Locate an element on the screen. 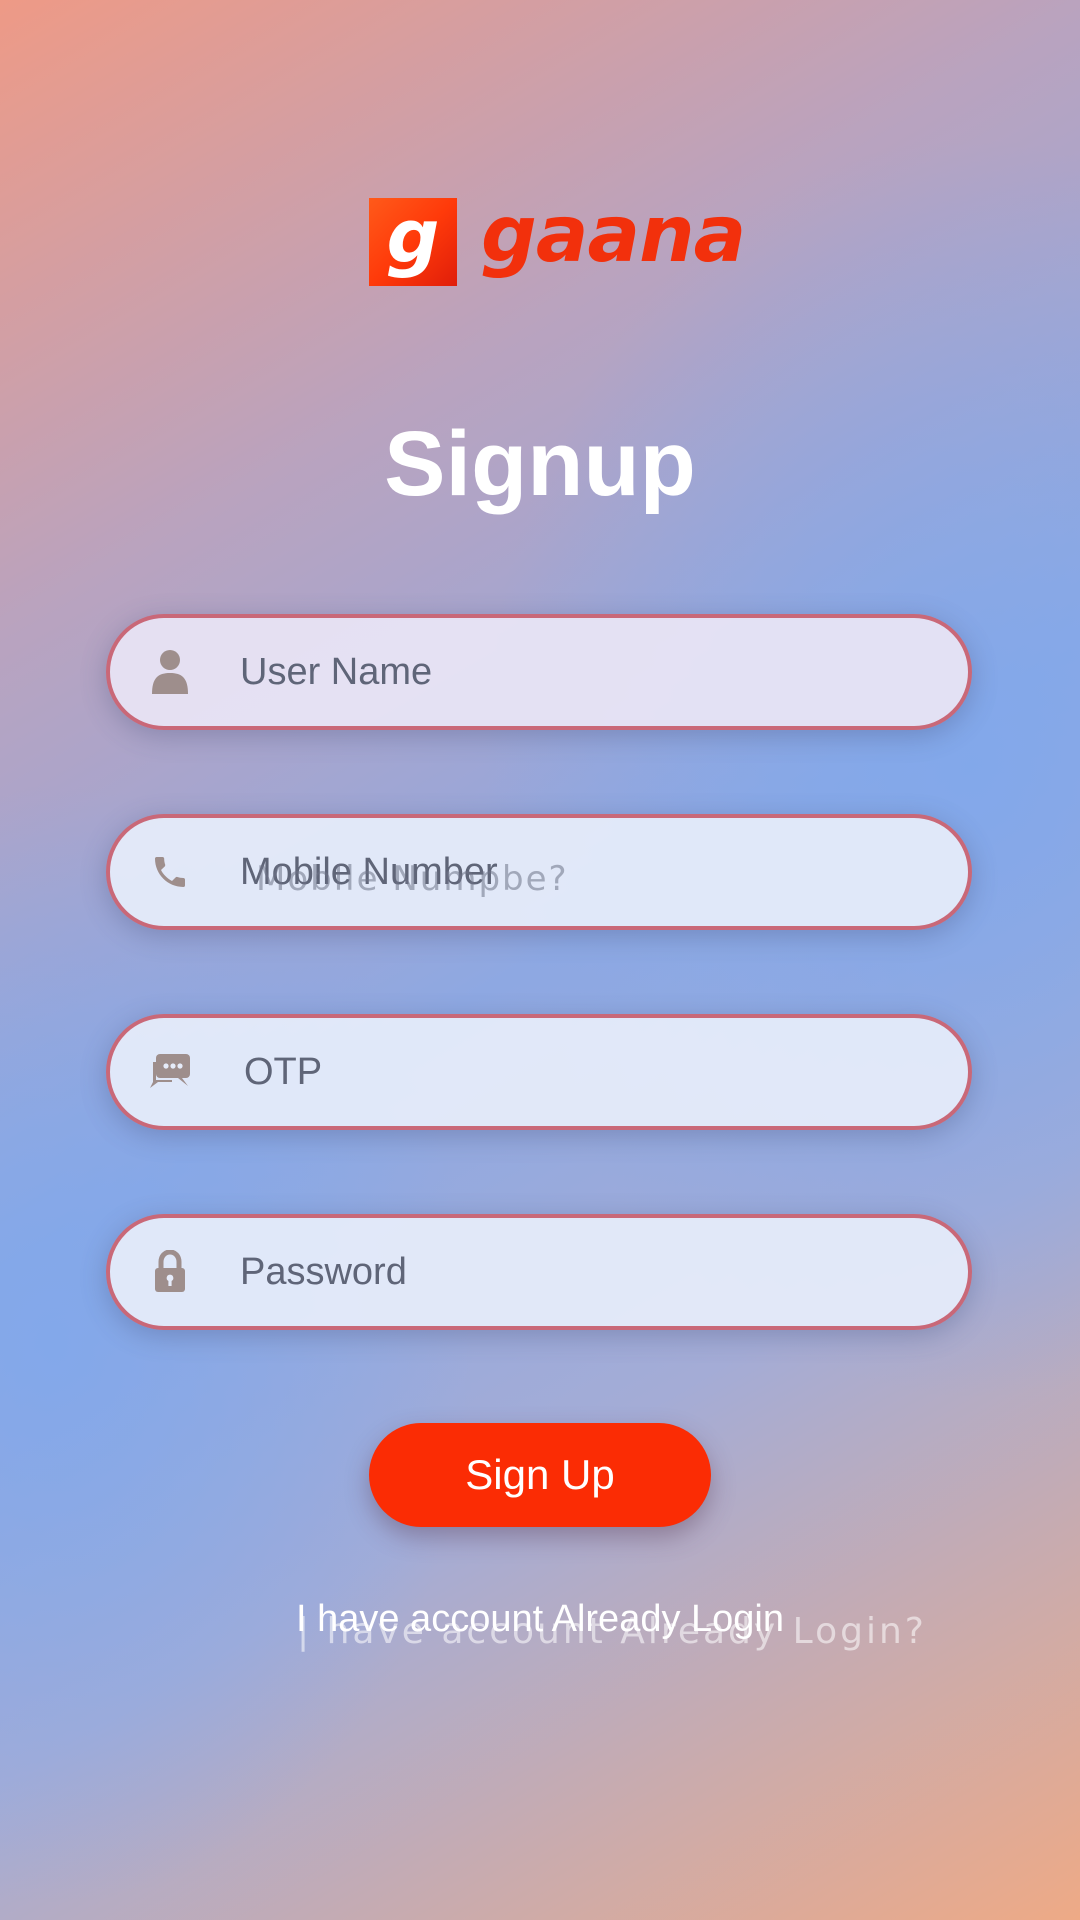 The height and width of the screenshot is (1920, 1080). lock-icon is located at coordinates (170, 1272).